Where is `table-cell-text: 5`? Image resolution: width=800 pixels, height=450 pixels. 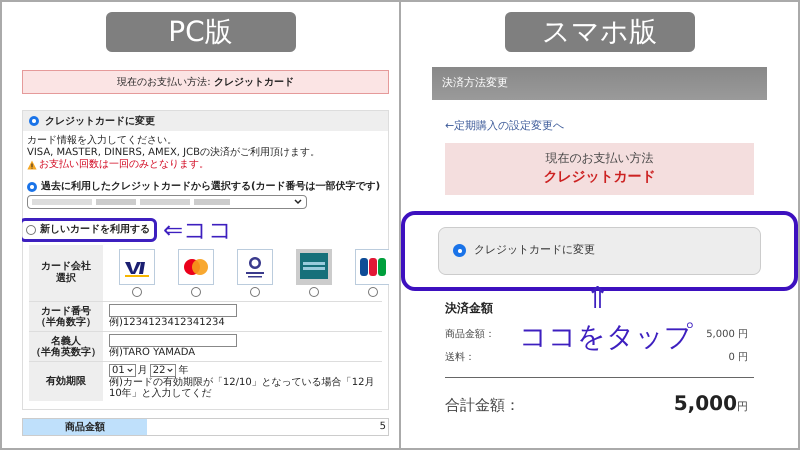
table-cell-text: 5 is located at coordinates (382, 427).